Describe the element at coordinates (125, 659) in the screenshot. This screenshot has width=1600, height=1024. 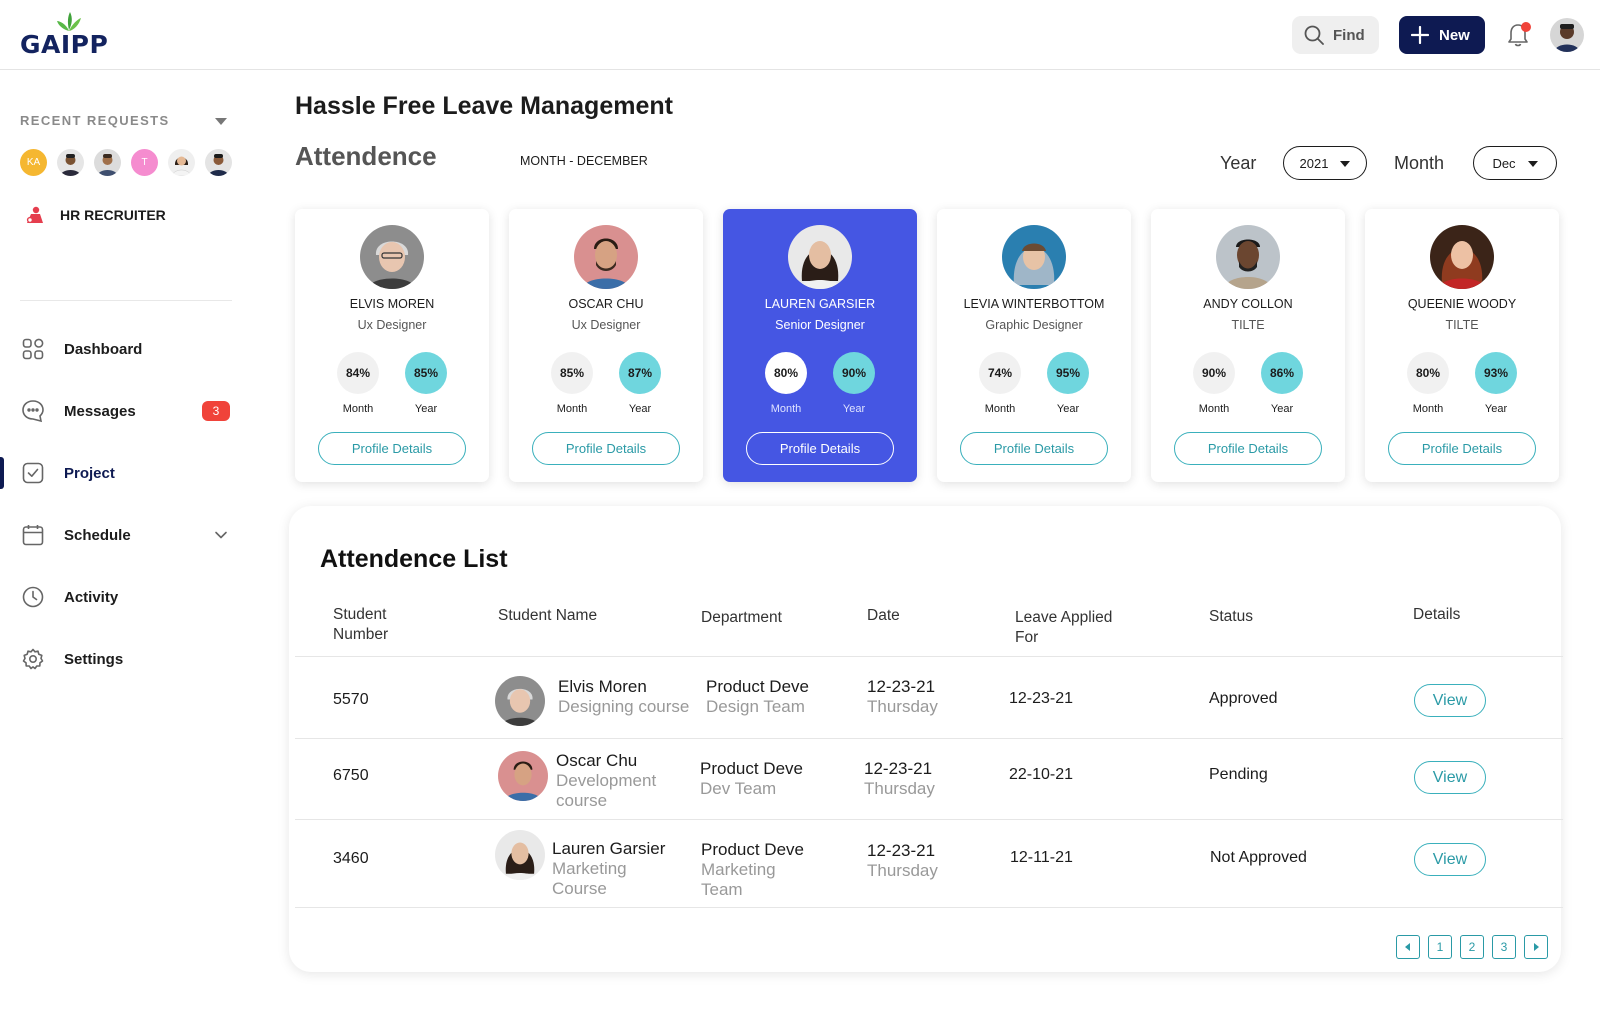
I see `sidebar-item-settings: Settings` at that location.